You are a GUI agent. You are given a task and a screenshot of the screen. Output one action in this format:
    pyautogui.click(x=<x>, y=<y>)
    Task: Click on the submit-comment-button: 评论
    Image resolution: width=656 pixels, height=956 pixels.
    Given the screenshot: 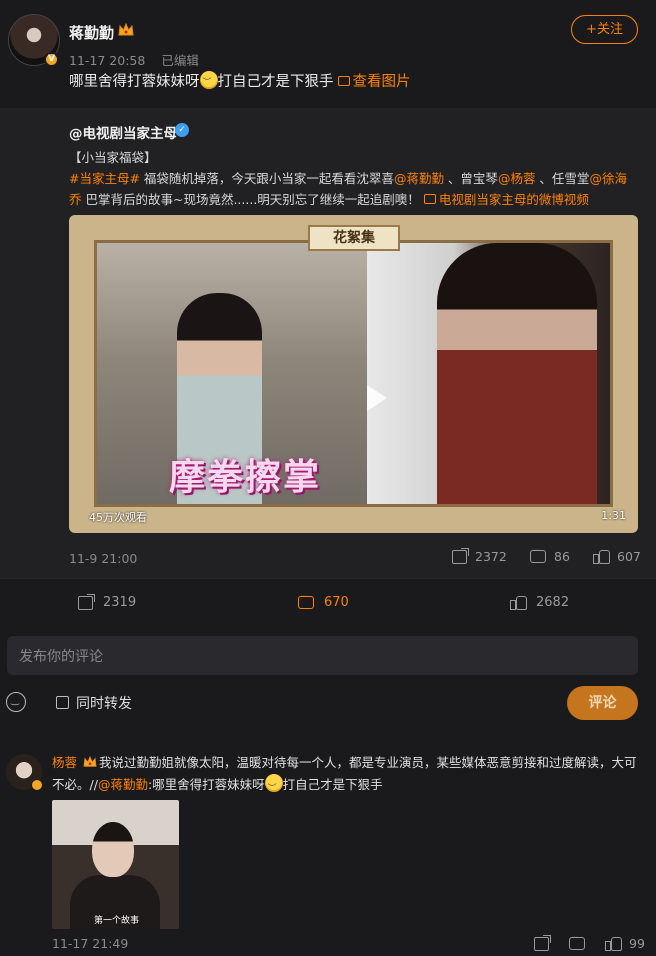 What is the action you would take?
    pyautogui.click(x=602, y=703)
    